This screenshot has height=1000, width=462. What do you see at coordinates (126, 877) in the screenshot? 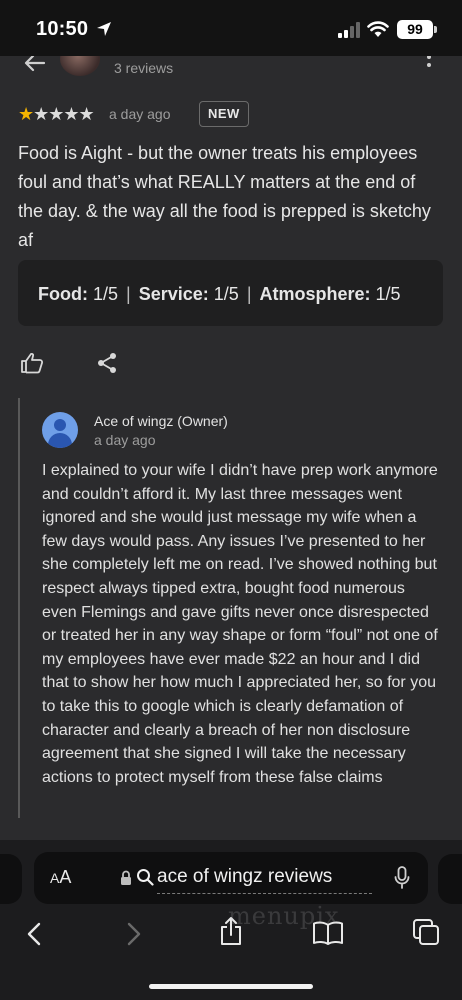
I see `lock-icon` at bounding box center [126, 877].